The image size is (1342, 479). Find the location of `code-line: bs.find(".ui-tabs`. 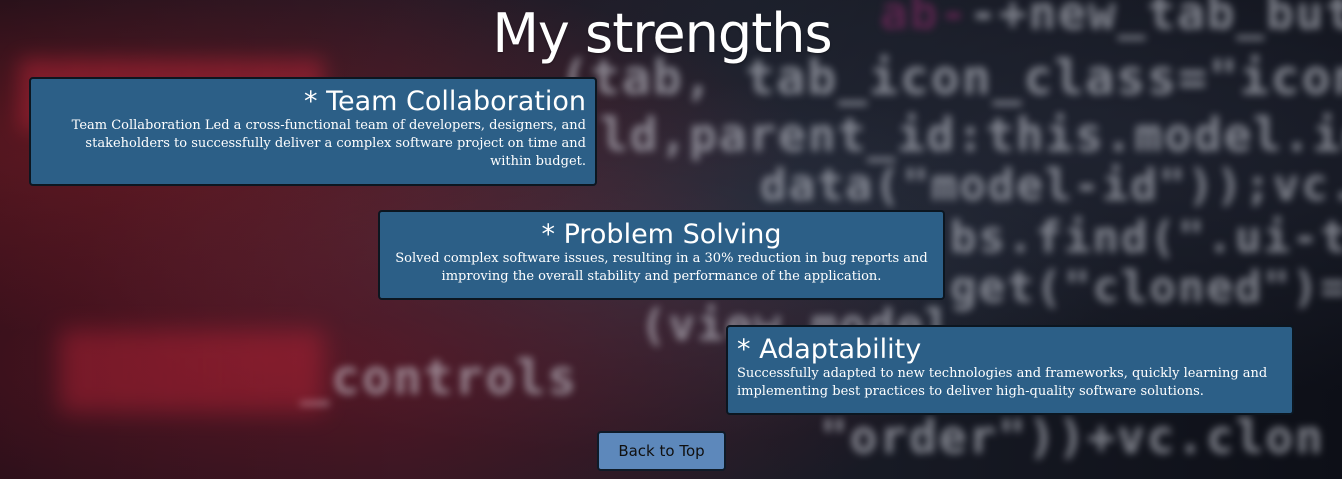

code-line: bs.find(".ui-tabs is located at coordinates (1146, 237).